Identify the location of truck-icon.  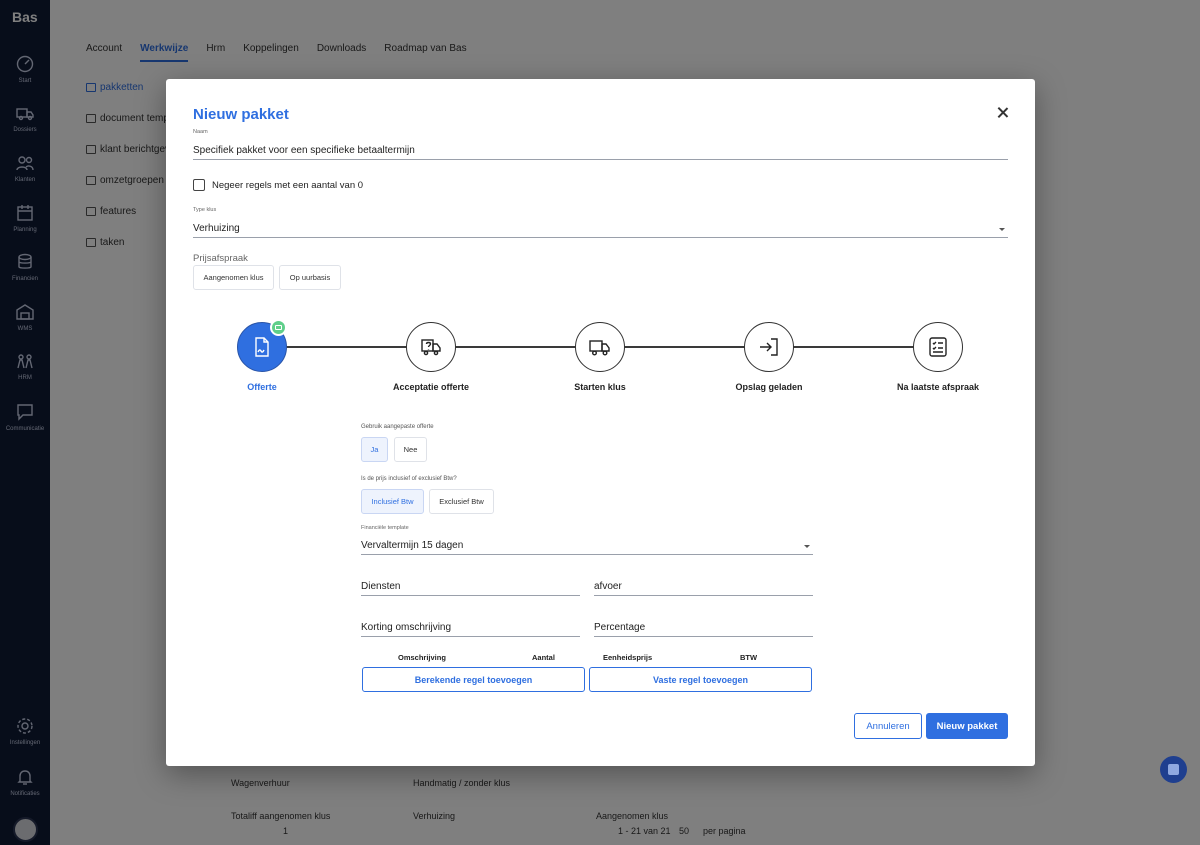
(599, 348).